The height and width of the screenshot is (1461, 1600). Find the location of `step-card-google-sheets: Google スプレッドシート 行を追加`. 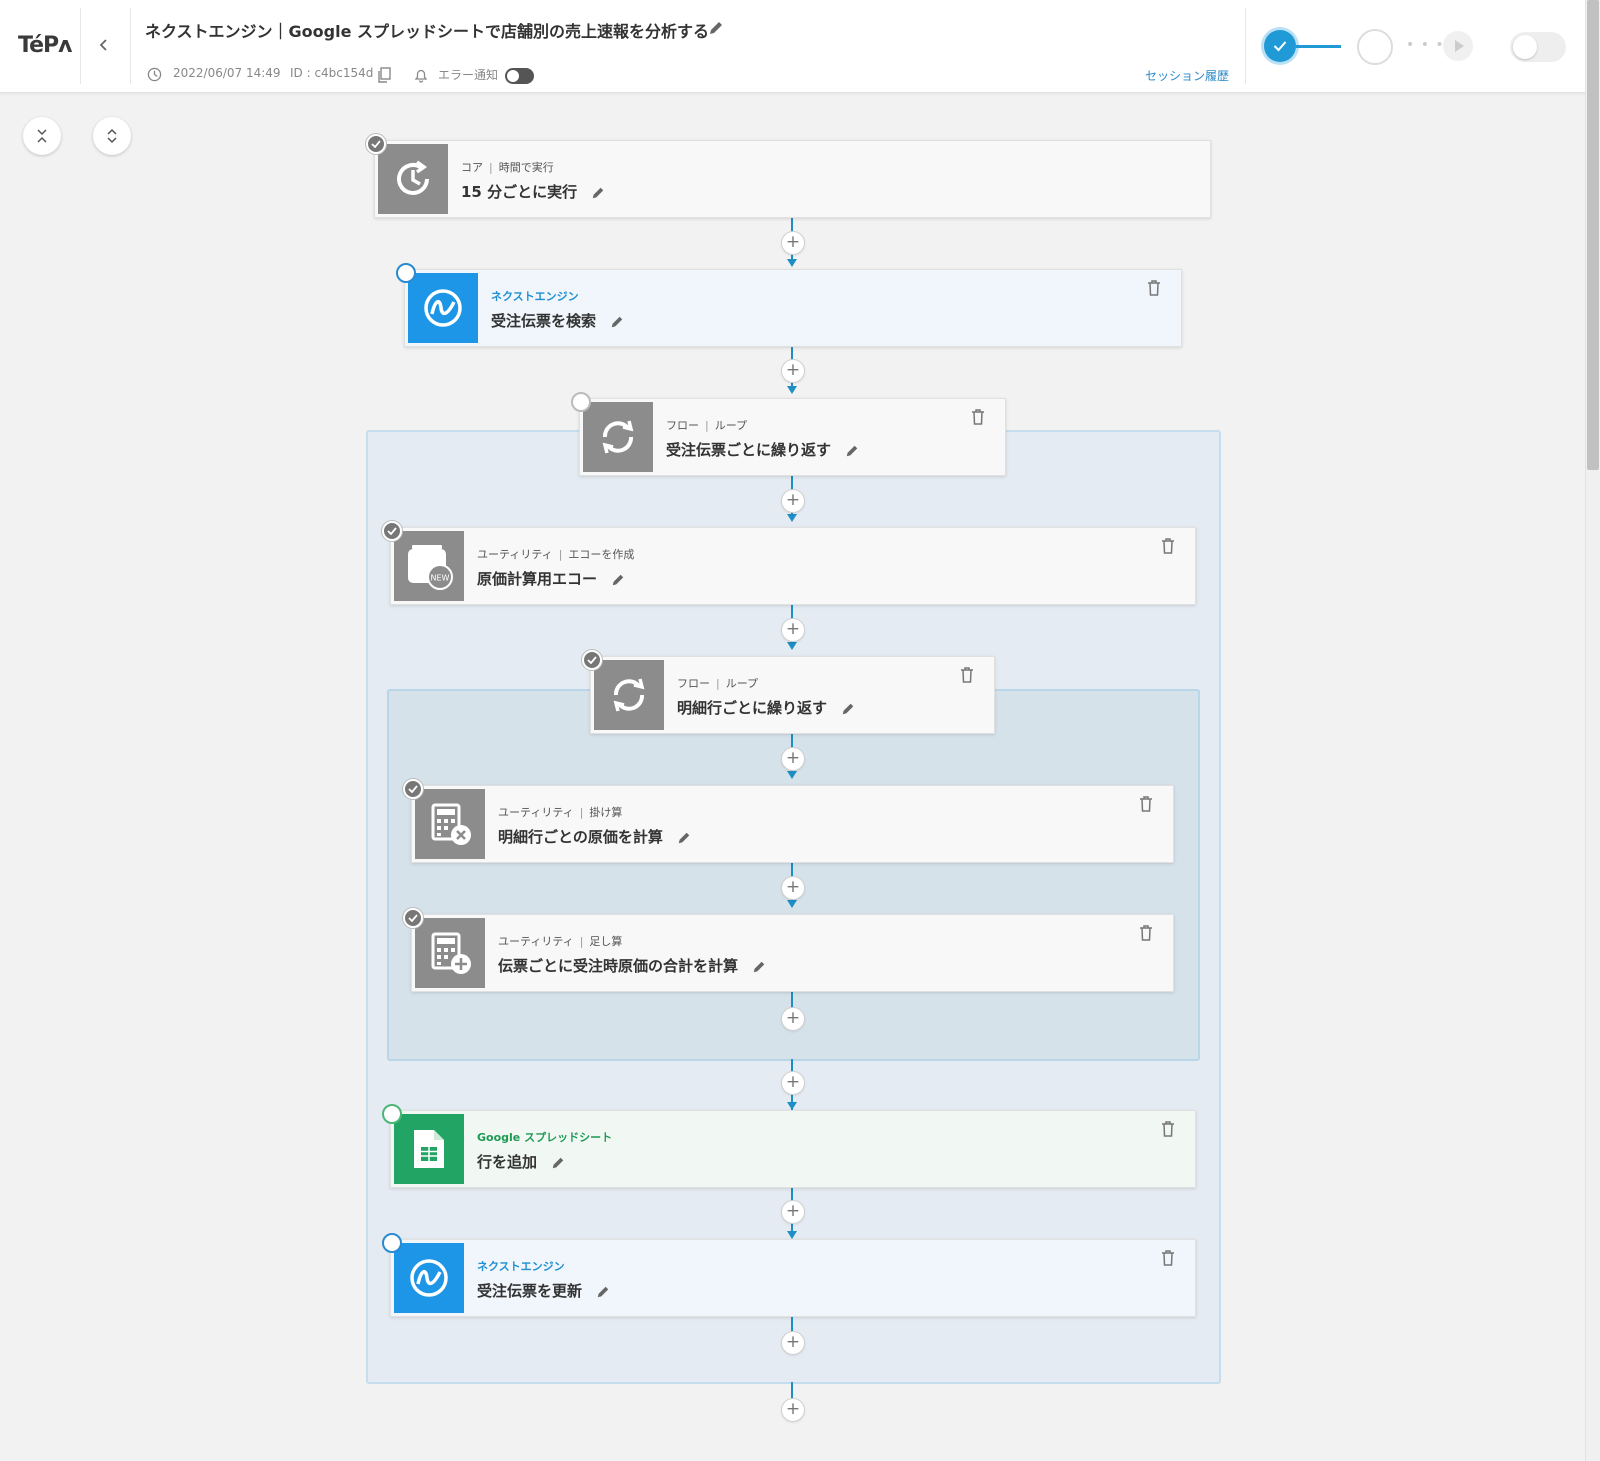

step-card-google-sheets: Google スプレッドシート 行を追加 is located at coordinates (789, 1146).